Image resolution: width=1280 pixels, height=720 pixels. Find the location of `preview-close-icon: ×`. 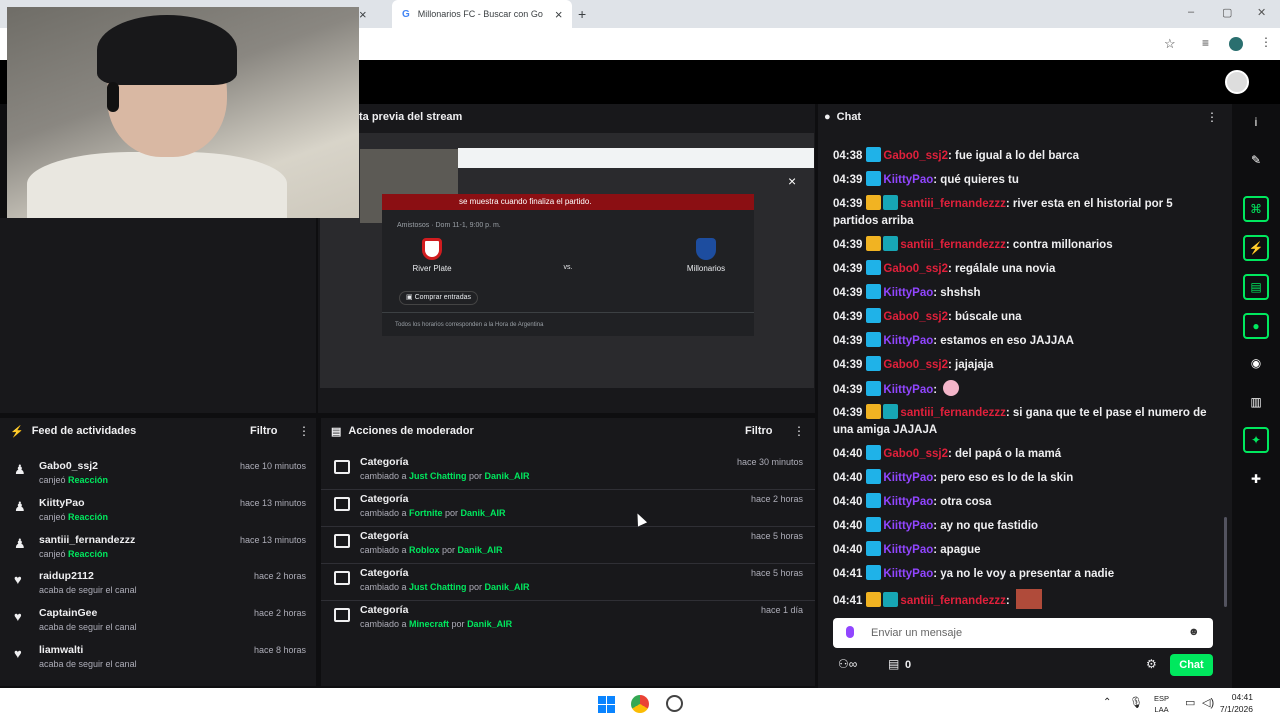

preview-close-icon: × is located at coordinates (792, 181).